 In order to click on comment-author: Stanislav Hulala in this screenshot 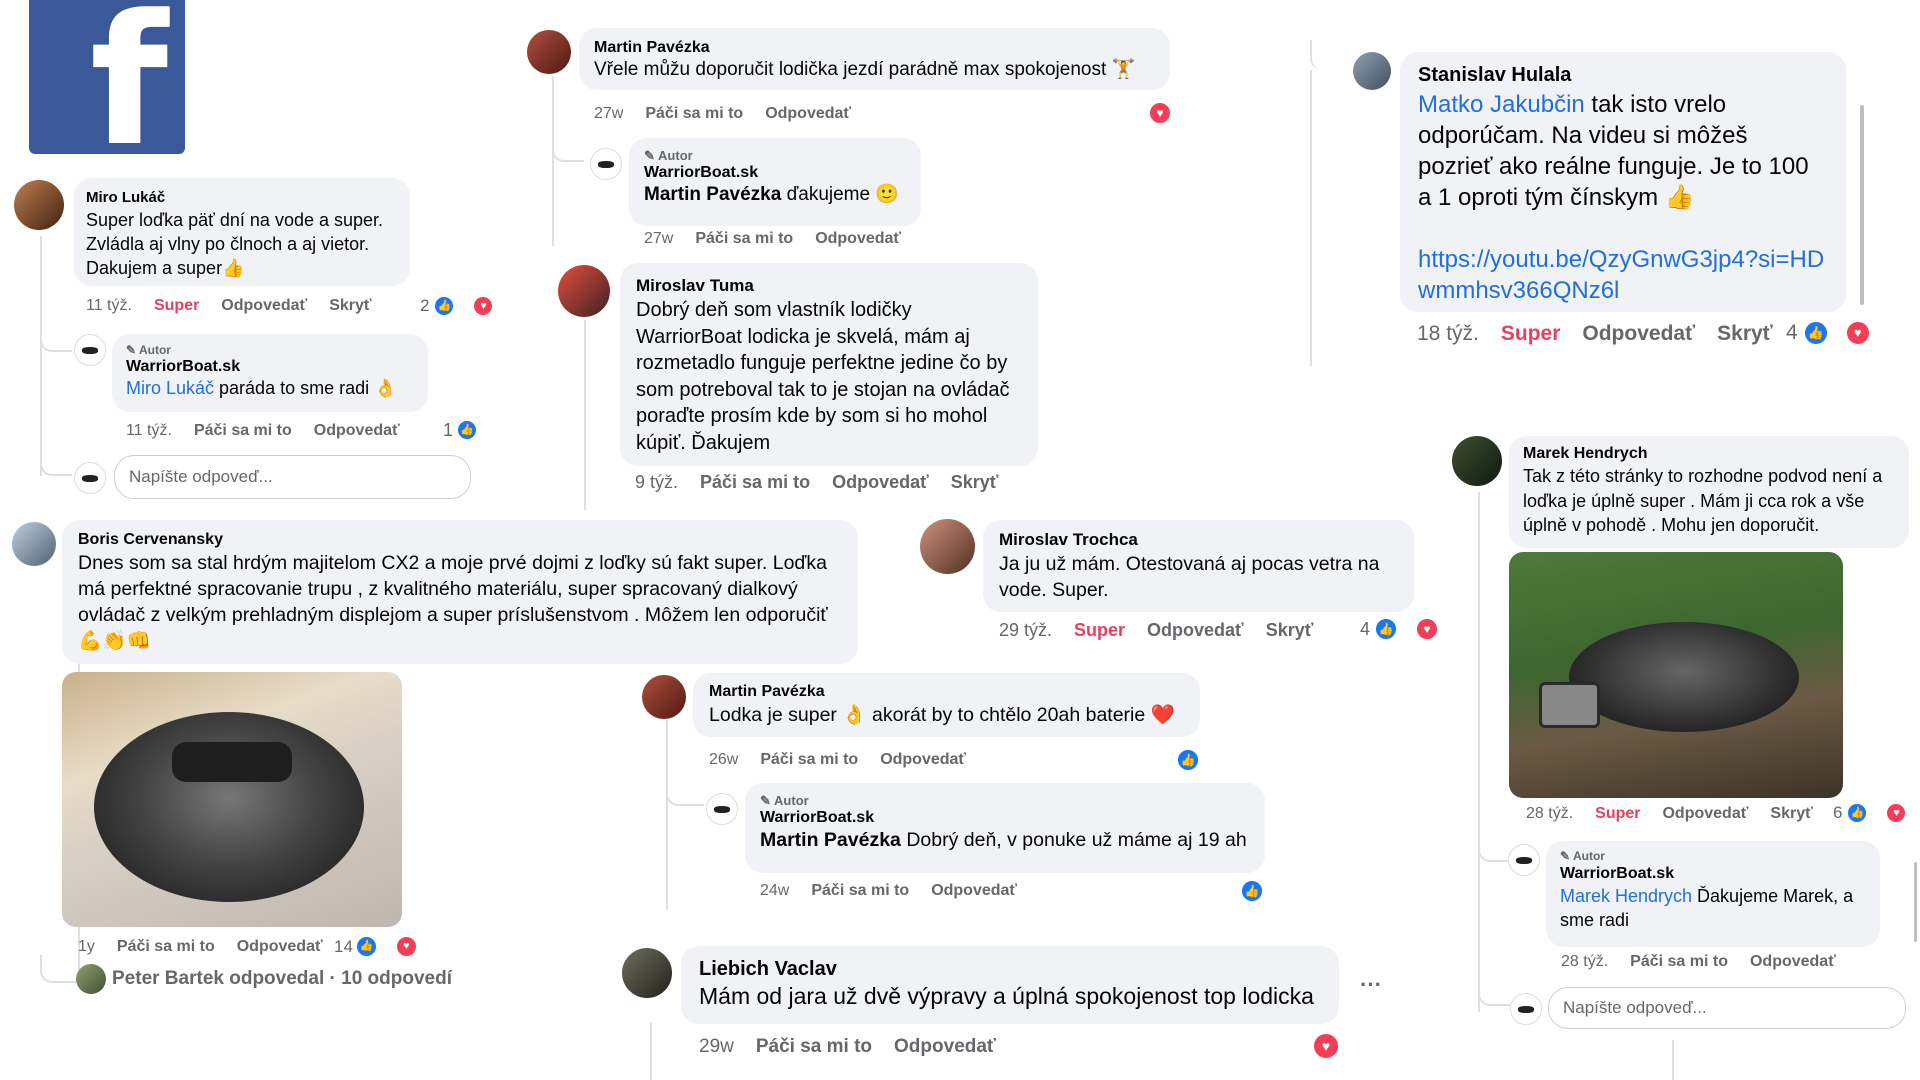, I will do `click(1623, 75)`.